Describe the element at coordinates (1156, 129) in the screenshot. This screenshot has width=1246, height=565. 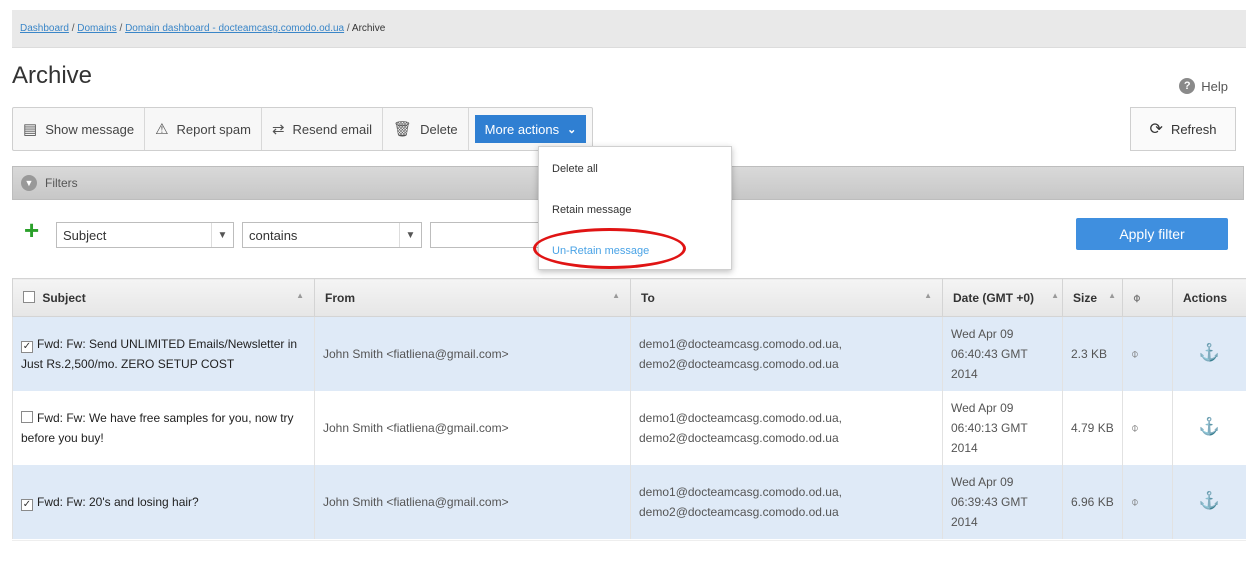
I see `refresh-icon: ⟳` at that location.